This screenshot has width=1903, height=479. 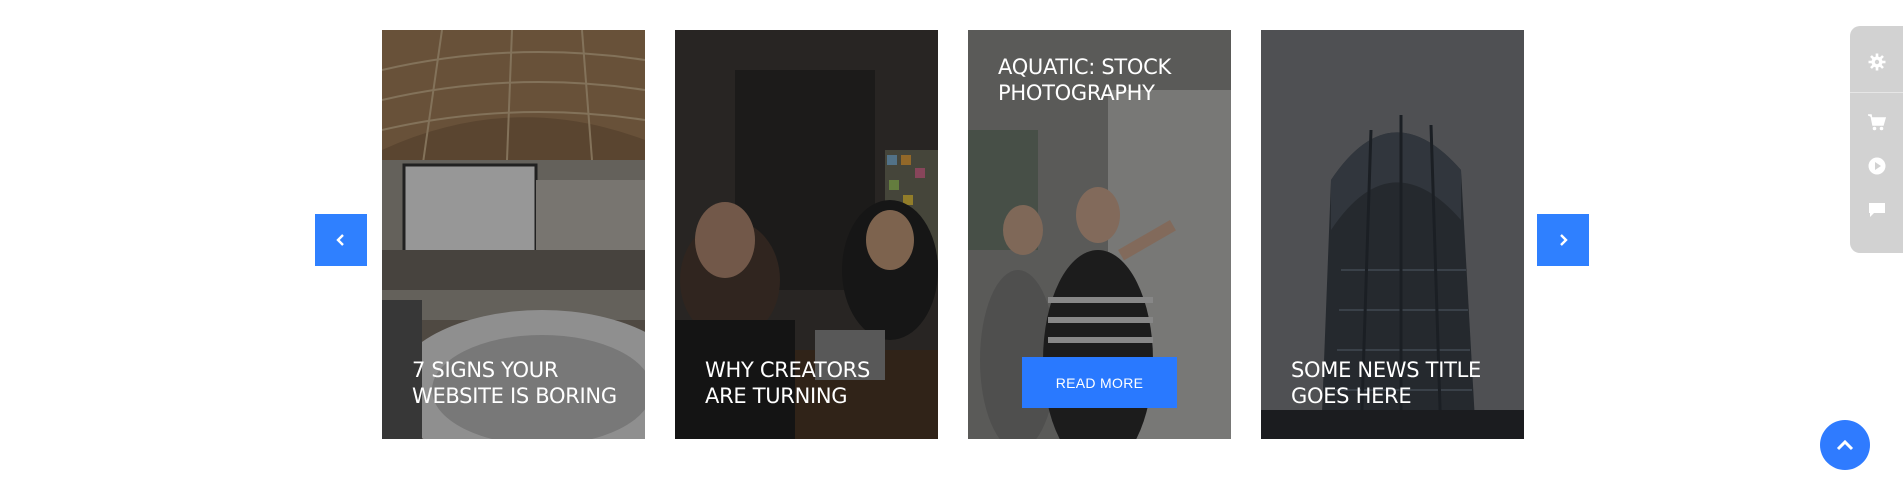 What do you see at coordinates (810, 383) in the screenshot?
I see `card-title: WHY CREATORS ARE TURNING` at bounding box center [810, 383].